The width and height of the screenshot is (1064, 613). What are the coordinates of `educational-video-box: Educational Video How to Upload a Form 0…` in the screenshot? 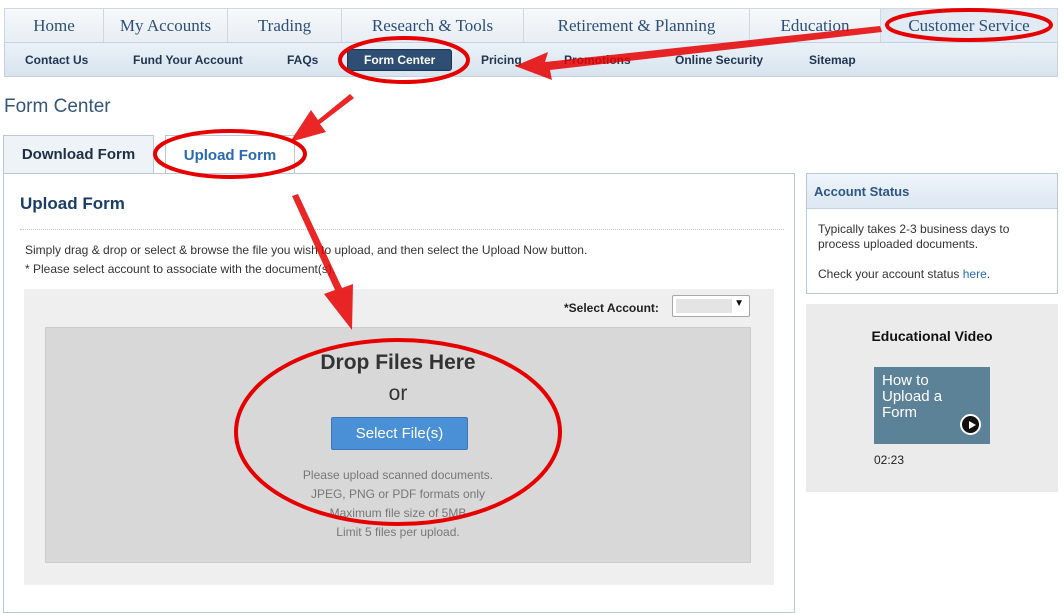 It's located at (932, 398).